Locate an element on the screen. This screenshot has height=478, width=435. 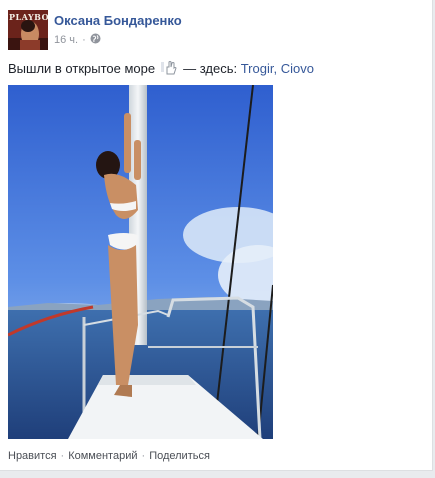
author-name: Оксана Бондаренко is located at coordinates (118, 20).